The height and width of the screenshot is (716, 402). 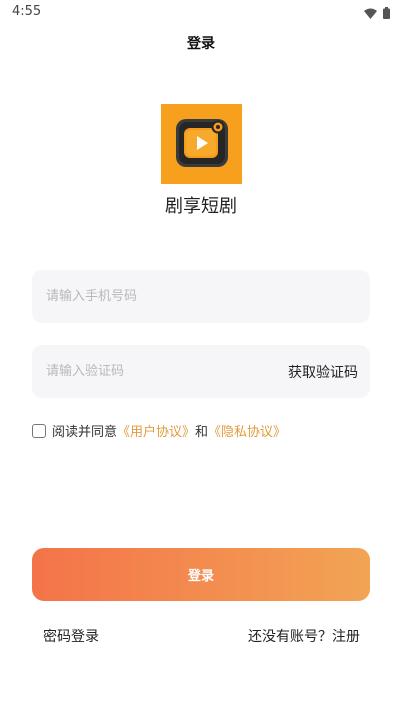 What do you see at coordinates (290, 637) in the screenshot?
I see `register-prompt: 还没有账号？` at bounding box center [290, 637].